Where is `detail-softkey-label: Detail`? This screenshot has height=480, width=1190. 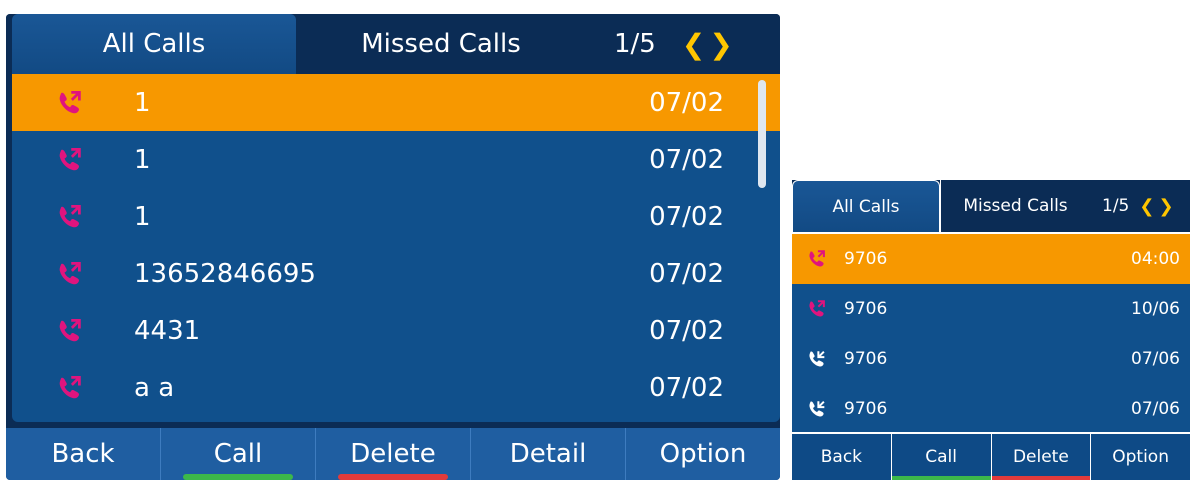
detail-softkey-label: Detail is located at coordinates (548, 454).